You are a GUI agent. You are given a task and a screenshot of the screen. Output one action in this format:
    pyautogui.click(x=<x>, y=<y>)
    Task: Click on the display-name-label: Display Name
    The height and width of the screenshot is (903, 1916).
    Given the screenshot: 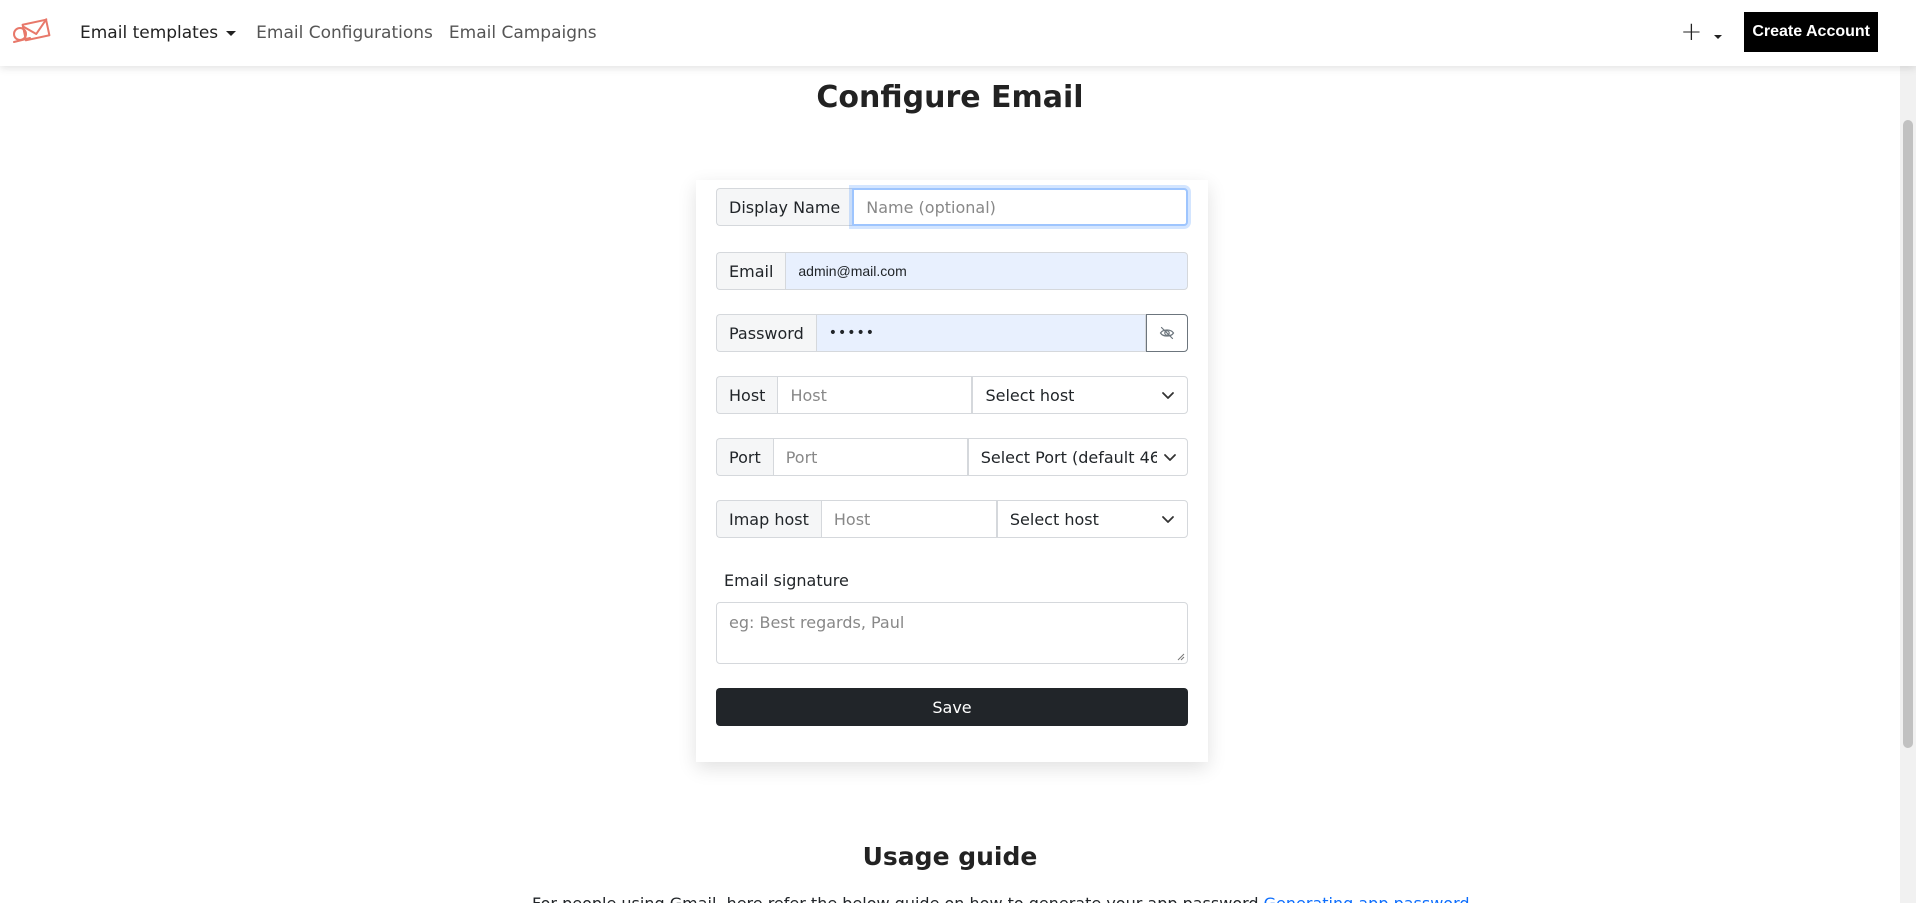 What is the action you would take?
    pyautogui.click(x=784, y=207)
    